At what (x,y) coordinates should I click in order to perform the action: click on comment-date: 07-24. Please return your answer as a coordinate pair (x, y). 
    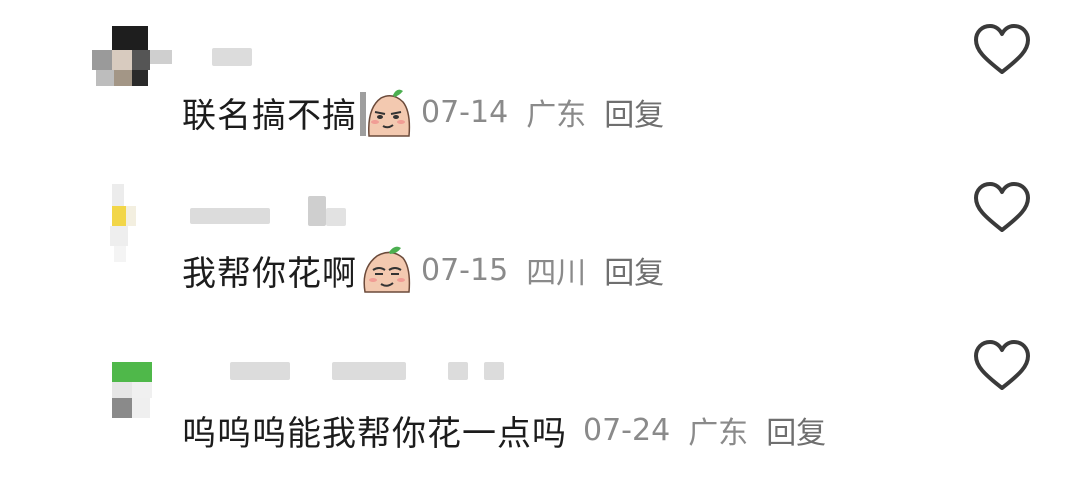
    Looking at the image, I should click on (627, 430).